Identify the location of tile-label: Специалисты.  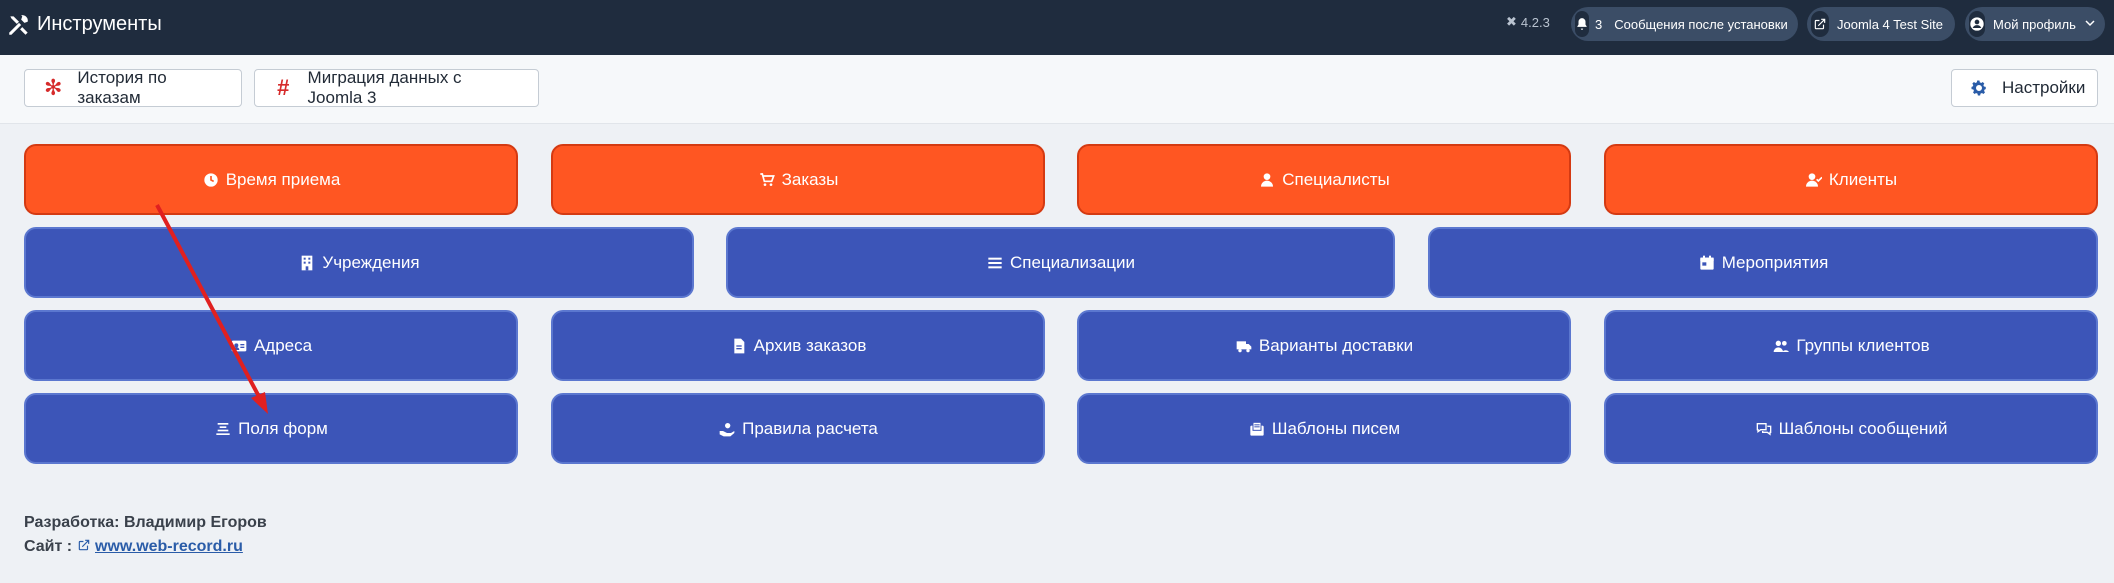
(1336, 179).